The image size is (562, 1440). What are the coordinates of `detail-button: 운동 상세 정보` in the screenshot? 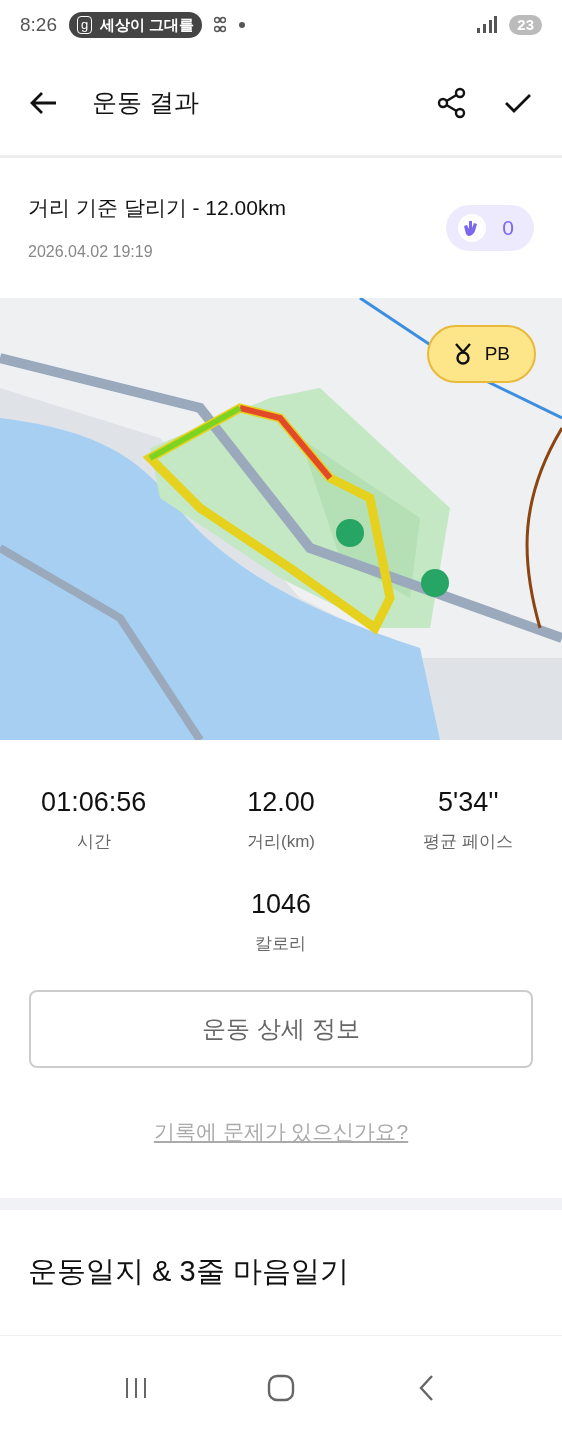 It's located at (281, 1029).